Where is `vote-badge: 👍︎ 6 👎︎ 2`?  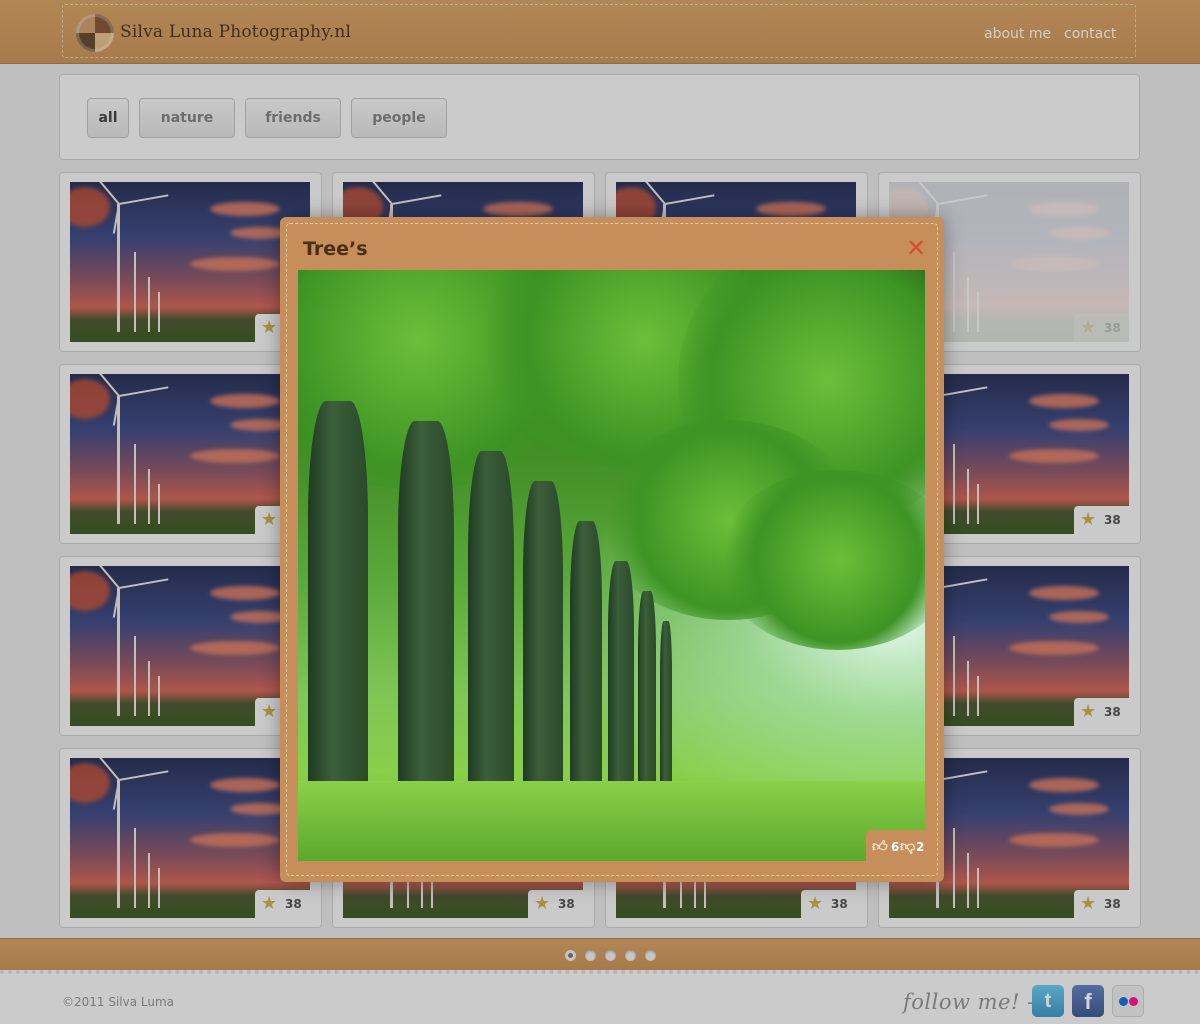 vote-badge: 👍︎ 6 👎︎ 2 is located at coordinates (896, 846).